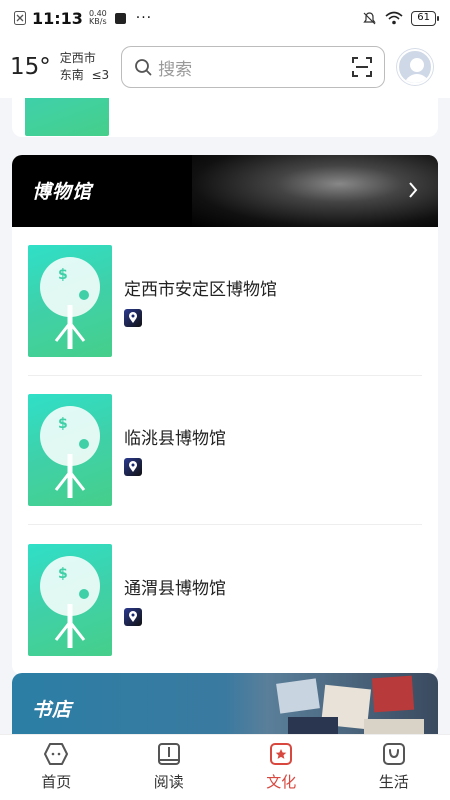 This screenshot has width=450, height=800. What do you see at coordinates (393, 754) in the screenshot?
I see `bag-icon` at bounding box center [393, 754].